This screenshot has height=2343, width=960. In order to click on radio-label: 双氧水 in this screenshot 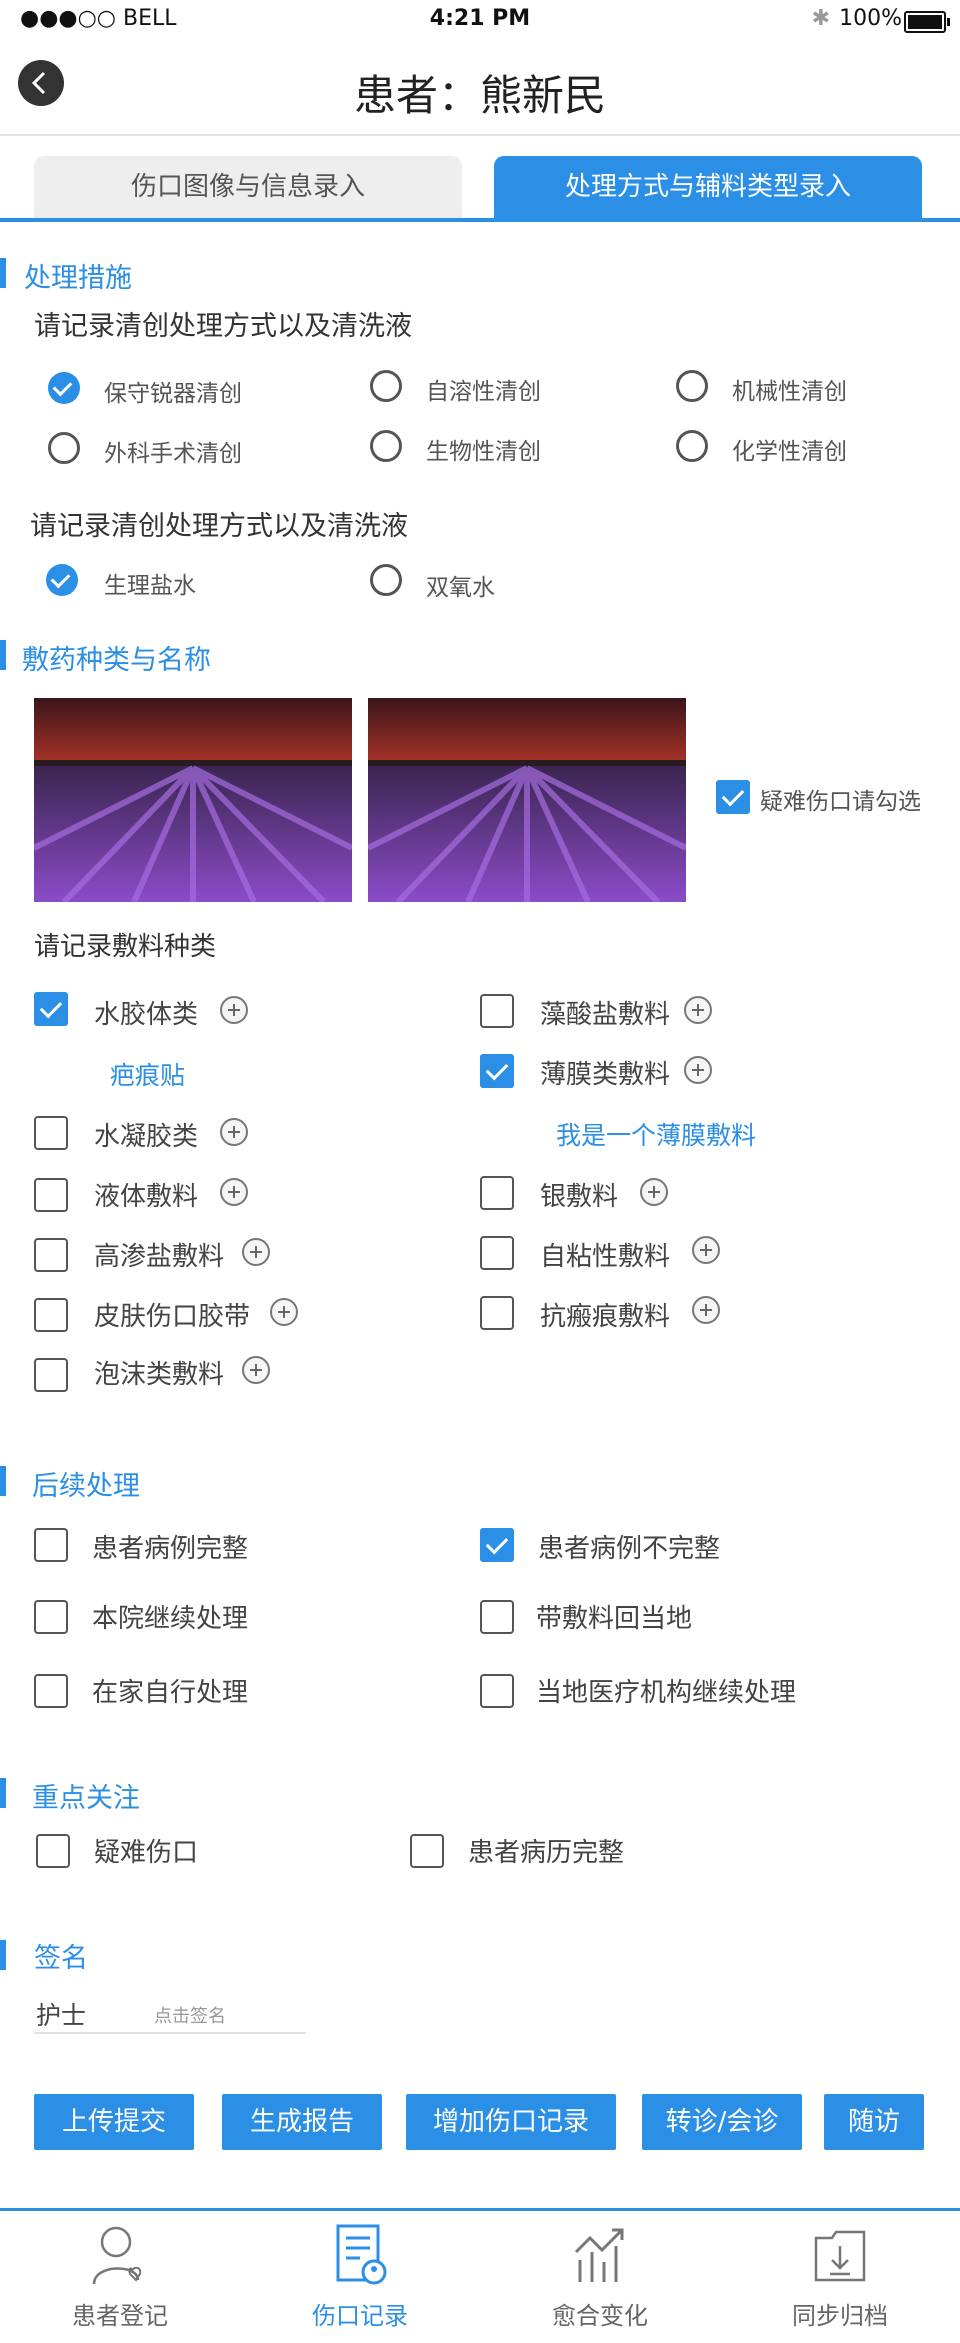, I will do `click(460, 588)`.